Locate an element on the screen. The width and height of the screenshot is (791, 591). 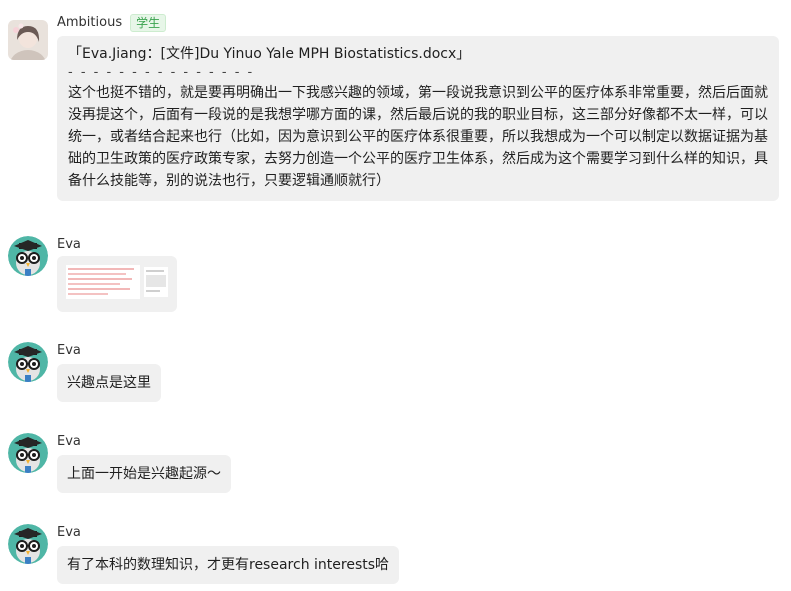
student-tag: 学生 is located at coordinates (148, 23).